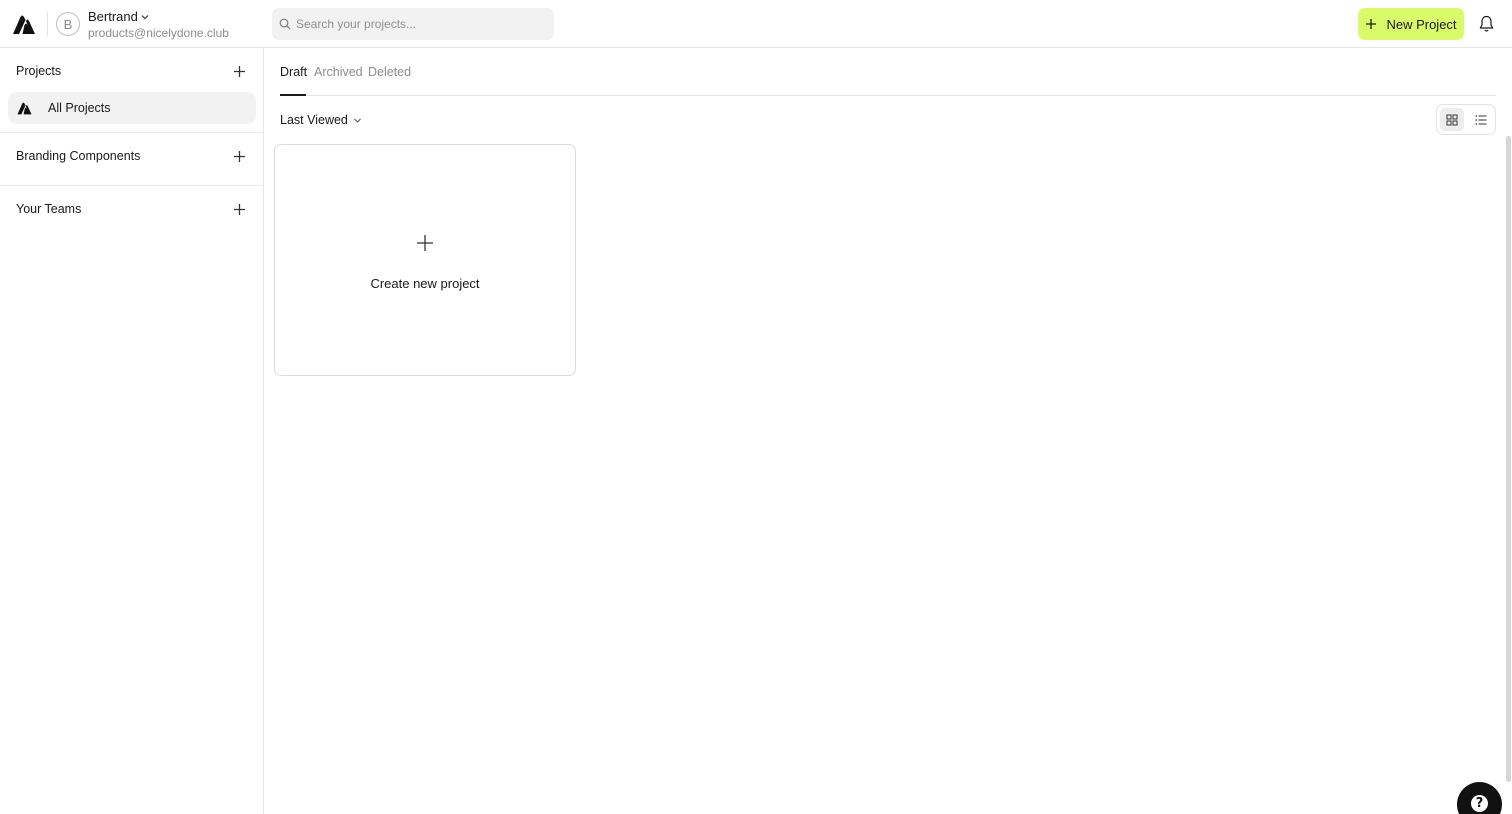 This screenshot has width=1512, height=814. Describe the element at coordinates (285, 24) in the screenshot. I see `search-icon` at that location.